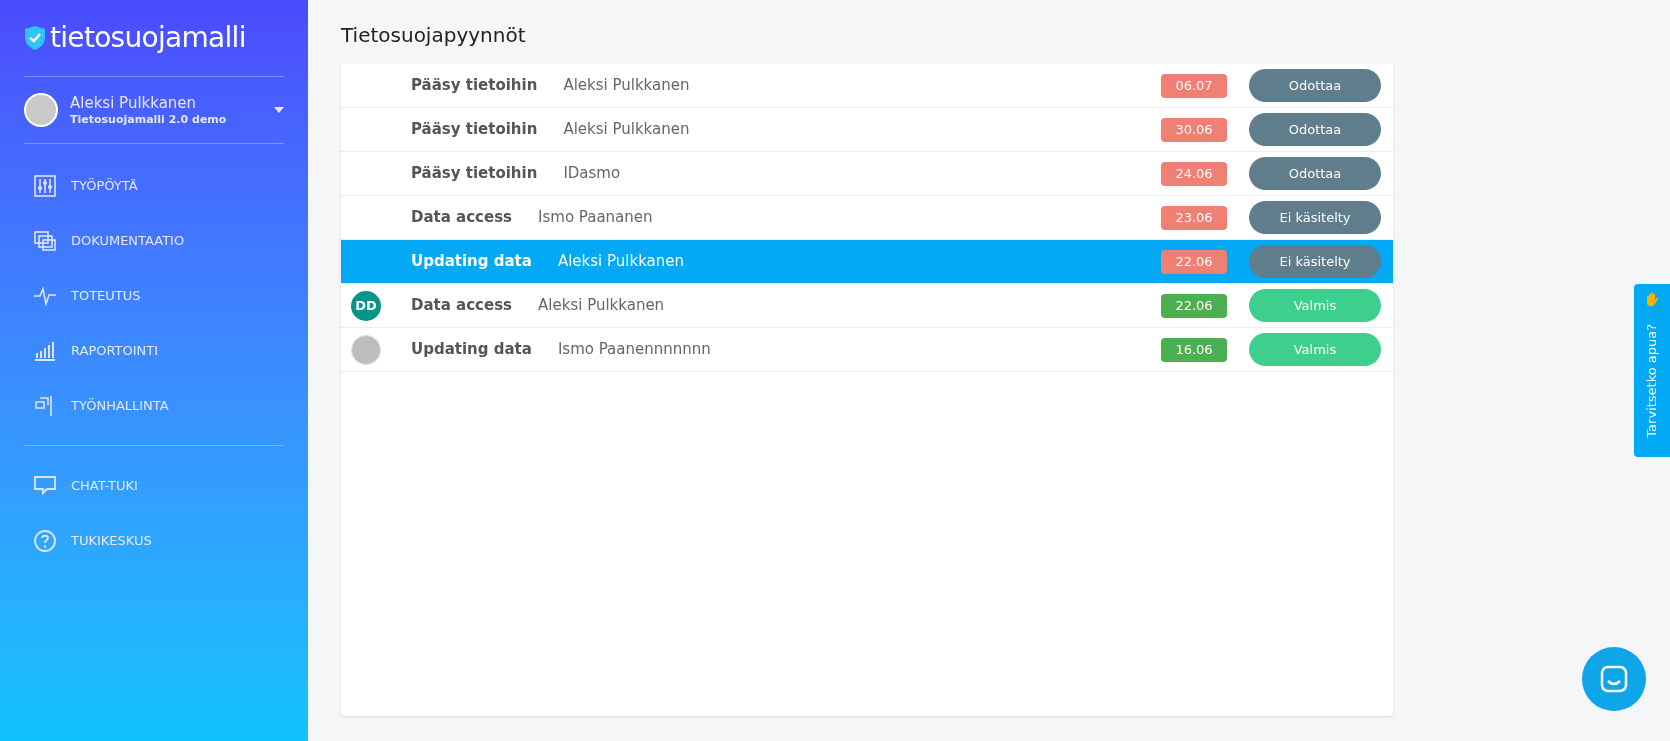 This screenshot has height=741, width=1670. I want to click on requester-name: IDasmo, so click(592, 174).